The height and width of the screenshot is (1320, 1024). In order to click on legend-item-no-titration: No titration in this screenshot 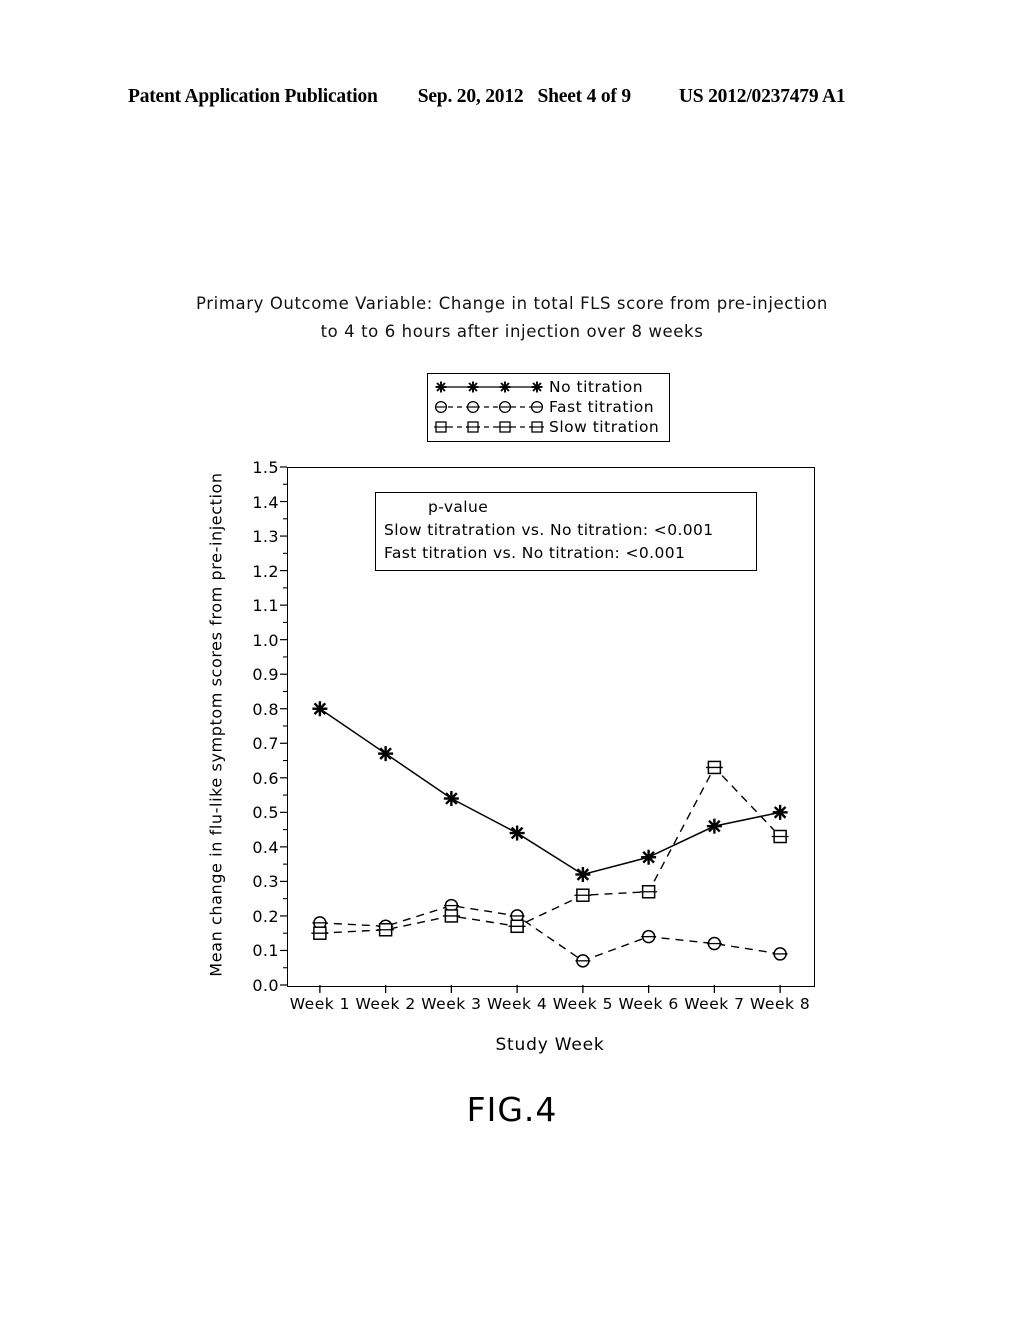, I will do `click(548, 387)`.